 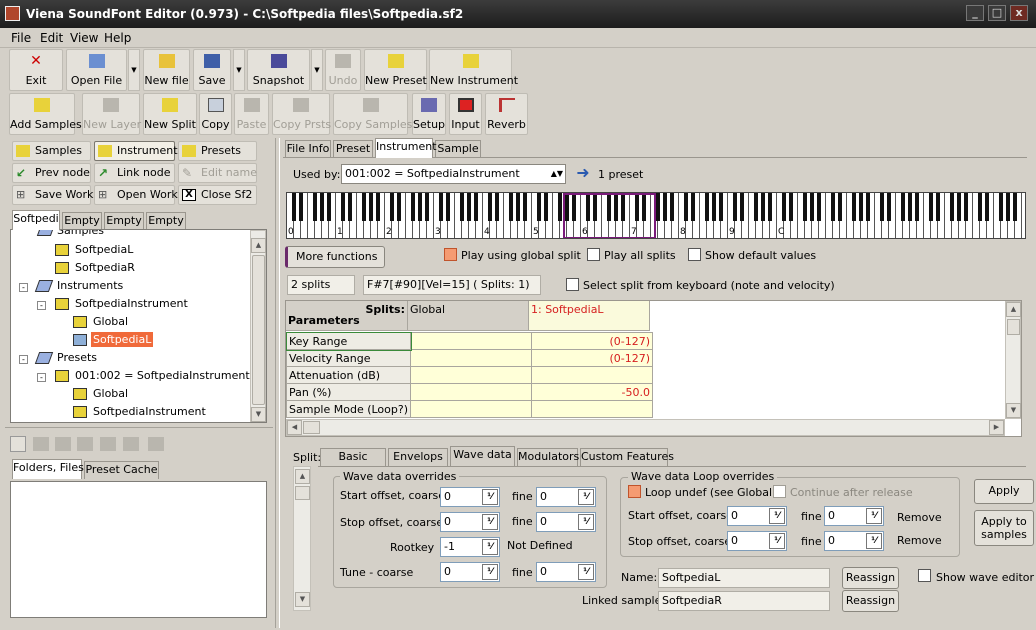 What do you see at coordinates (302, 538) in the screenshot?
I see `split-scrollbar: ▲ ▼` at bounding box center [302, 538].